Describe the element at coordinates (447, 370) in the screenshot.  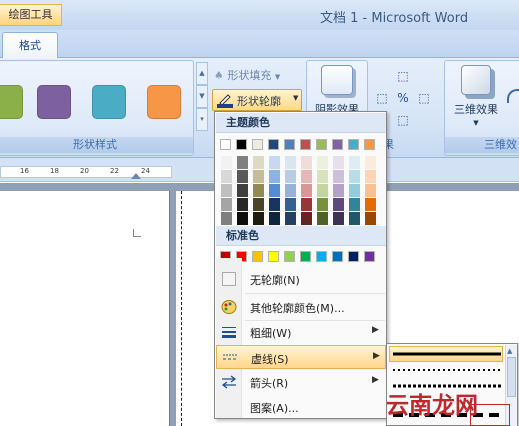
I see `round-dot-line-icon` at that location.